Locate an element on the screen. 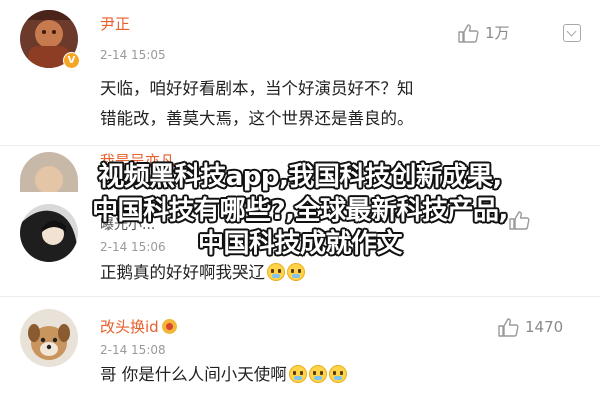  username: 尹正 is located at coordinates (115, 23).